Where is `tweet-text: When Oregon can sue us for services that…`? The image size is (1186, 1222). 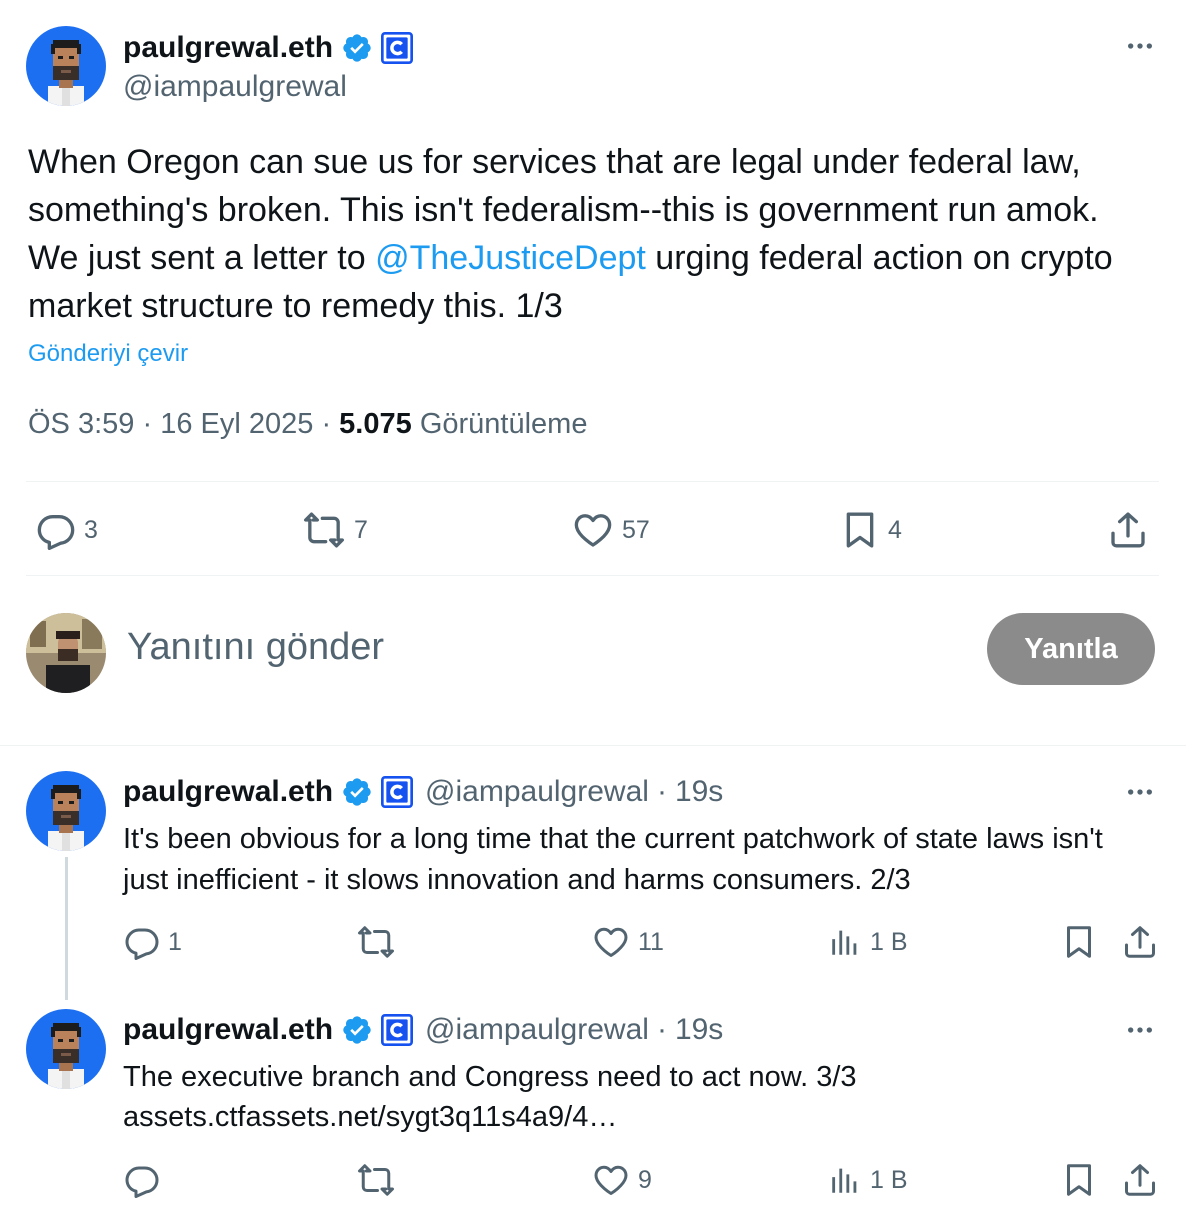 tweet-text: When Oregon can sue us for services that… is located at coordinates (593, 234).